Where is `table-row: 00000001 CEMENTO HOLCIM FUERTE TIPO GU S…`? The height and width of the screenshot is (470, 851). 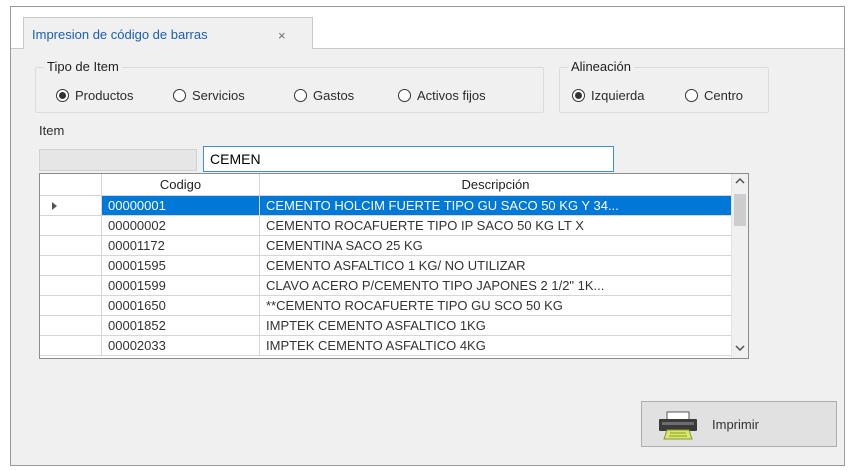
table-row: 00000001 CEMENTO HOLCIM FUERTE TIPO GU S… is located at coordinates (386, 206).